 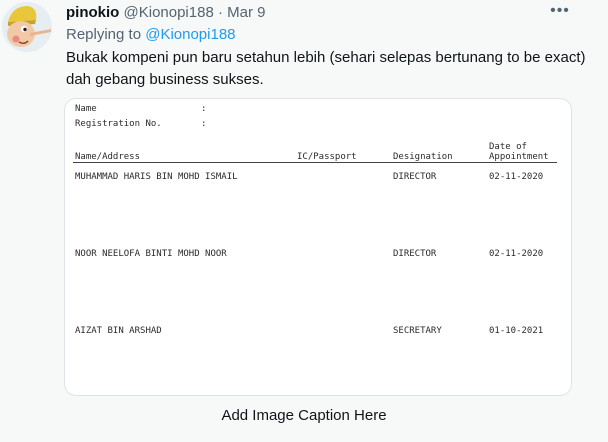 I want to click on doc-row-designation: SECRETARY, so click(x=417, y=331).